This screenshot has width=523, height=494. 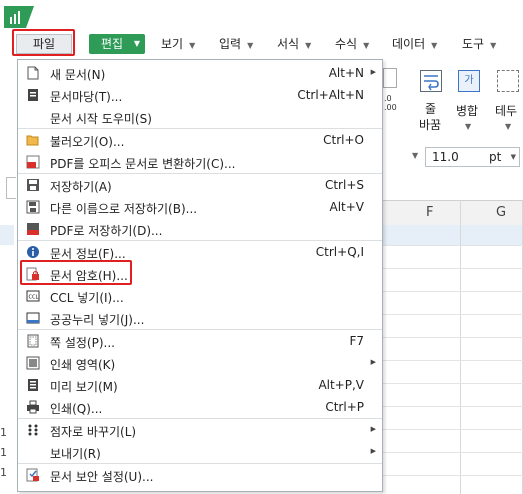 What do you see at coordinates (473, 44) in the screenshot?
I see `tab-tools-label: 도구` at bounding box center [473, 44].